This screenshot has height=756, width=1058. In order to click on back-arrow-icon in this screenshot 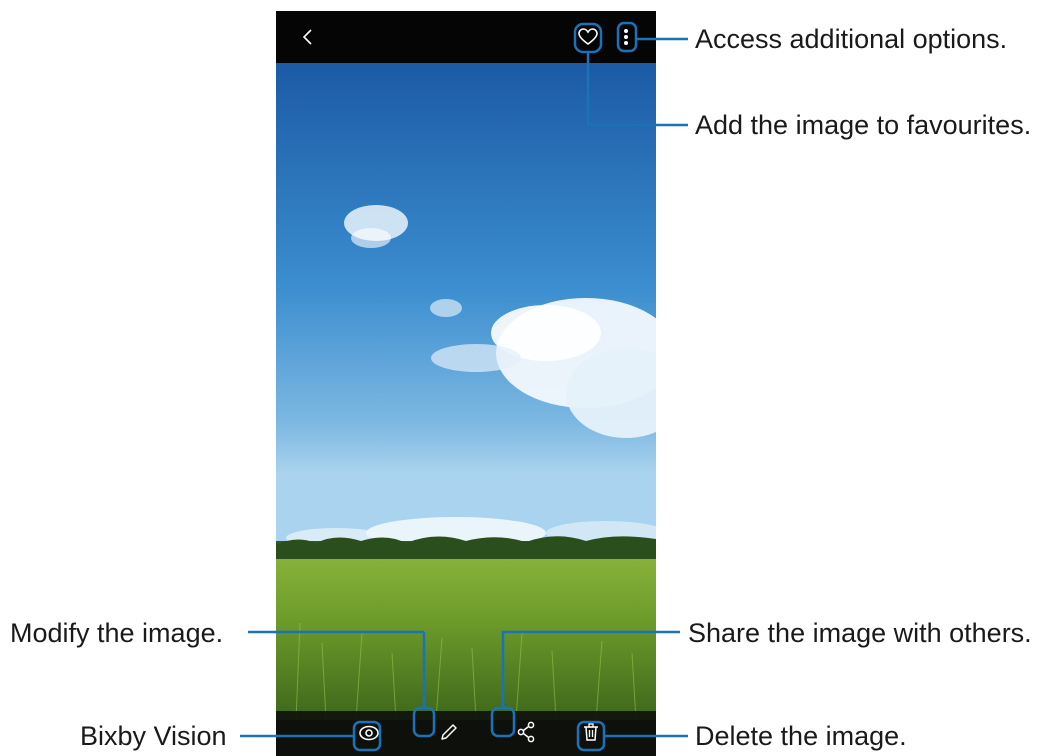, I will do `click(308, 37)`.